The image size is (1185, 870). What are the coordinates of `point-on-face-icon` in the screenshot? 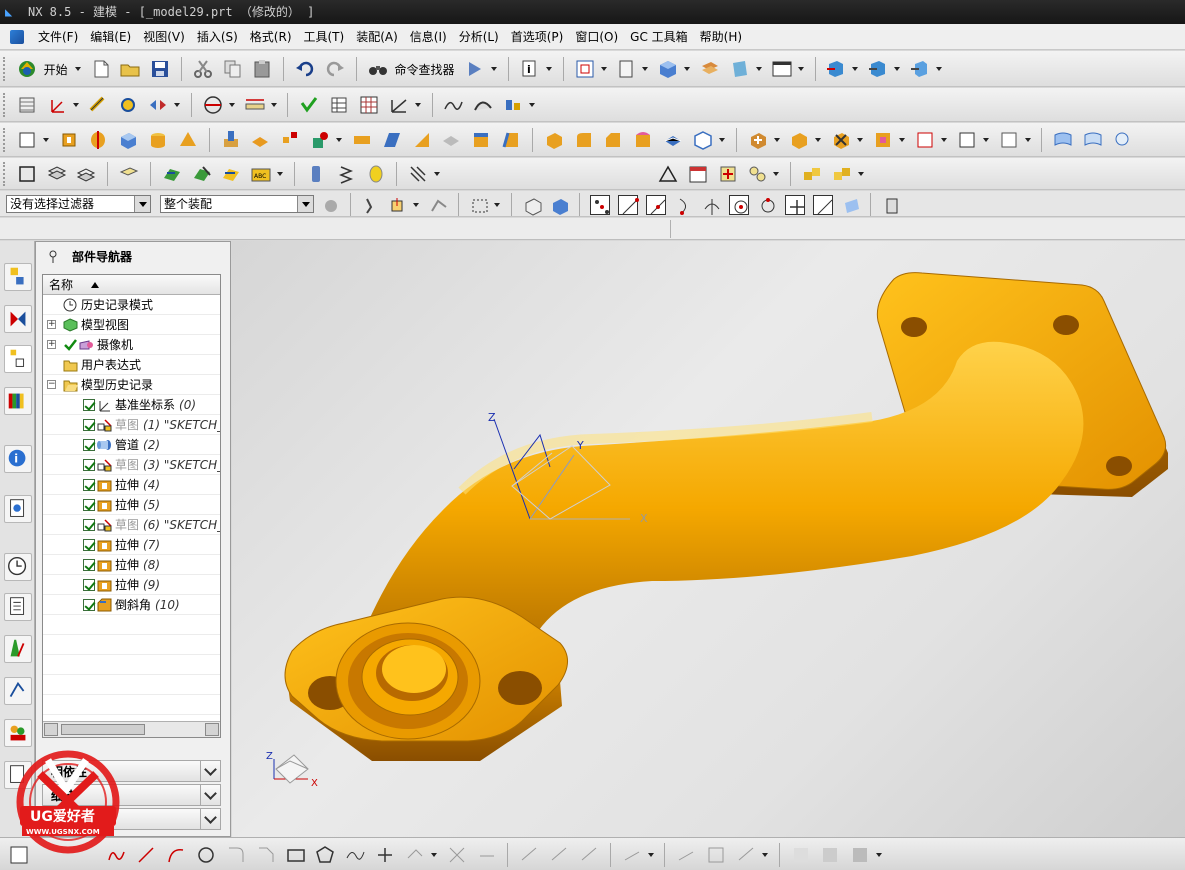 It's located at (851, 205).